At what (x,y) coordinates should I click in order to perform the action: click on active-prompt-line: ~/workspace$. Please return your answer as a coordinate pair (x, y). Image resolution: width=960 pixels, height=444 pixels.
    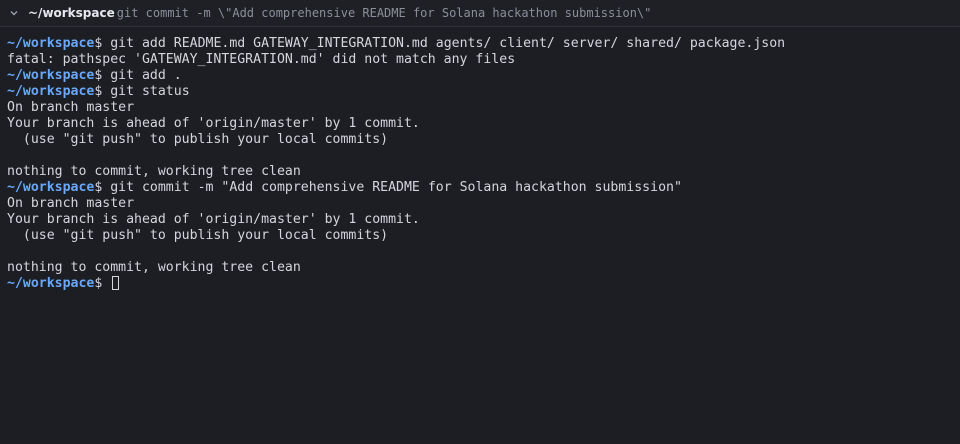
    Looking at the image, I should click on (483, 284).